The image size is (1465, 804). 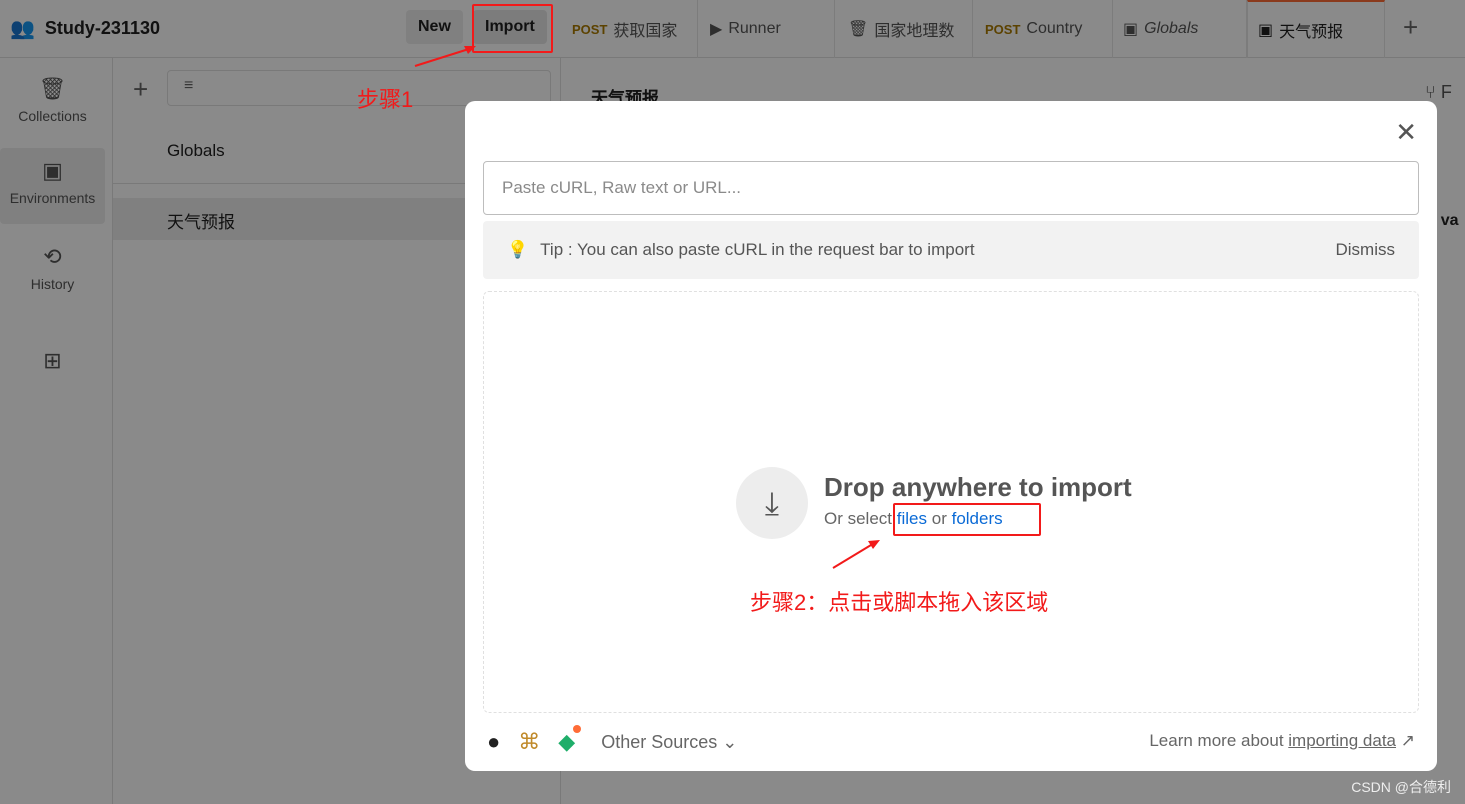 What do you see at coordinates (1406, 132) in the screenshot?
I see `close-icon: ✕` at bounding box center [1406, 132].